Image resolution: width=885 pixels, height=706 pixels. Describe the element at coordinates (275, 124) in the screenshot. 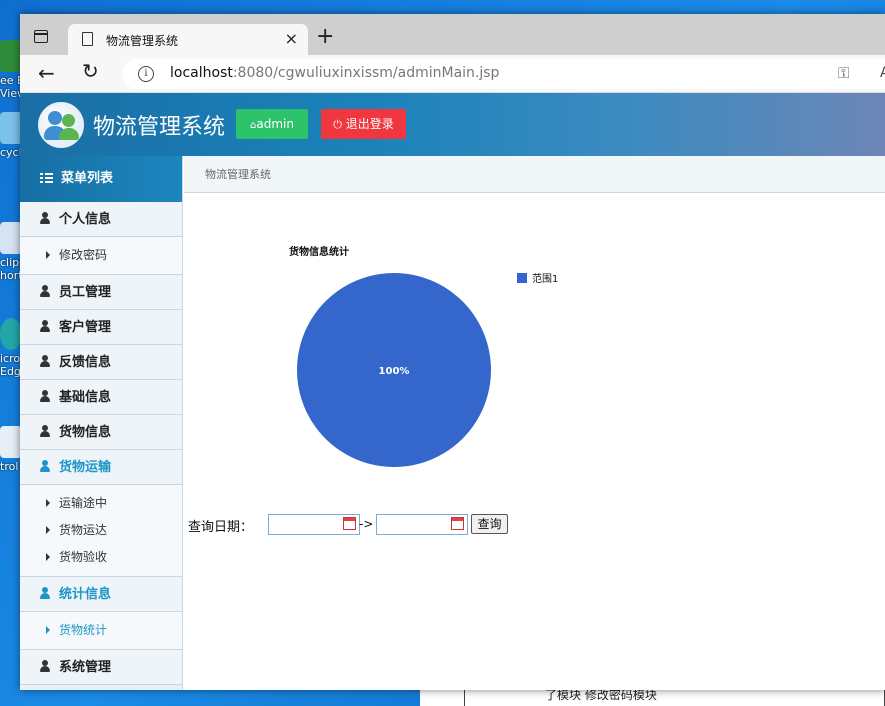

I see `admin-label: admin` at that location.